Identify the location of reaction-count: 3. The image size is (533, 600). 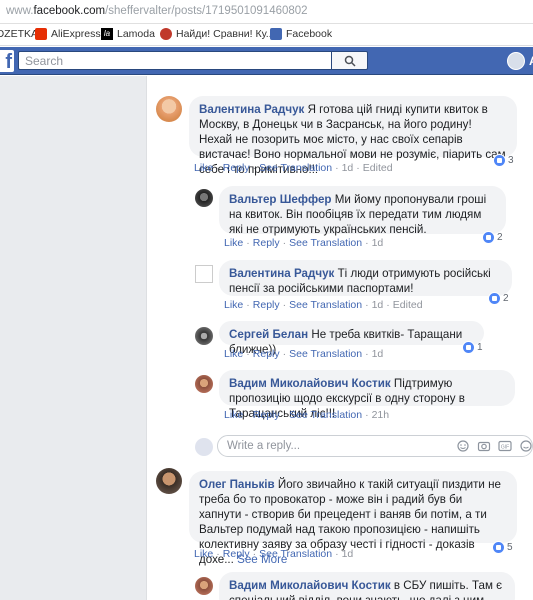
(503, 160).